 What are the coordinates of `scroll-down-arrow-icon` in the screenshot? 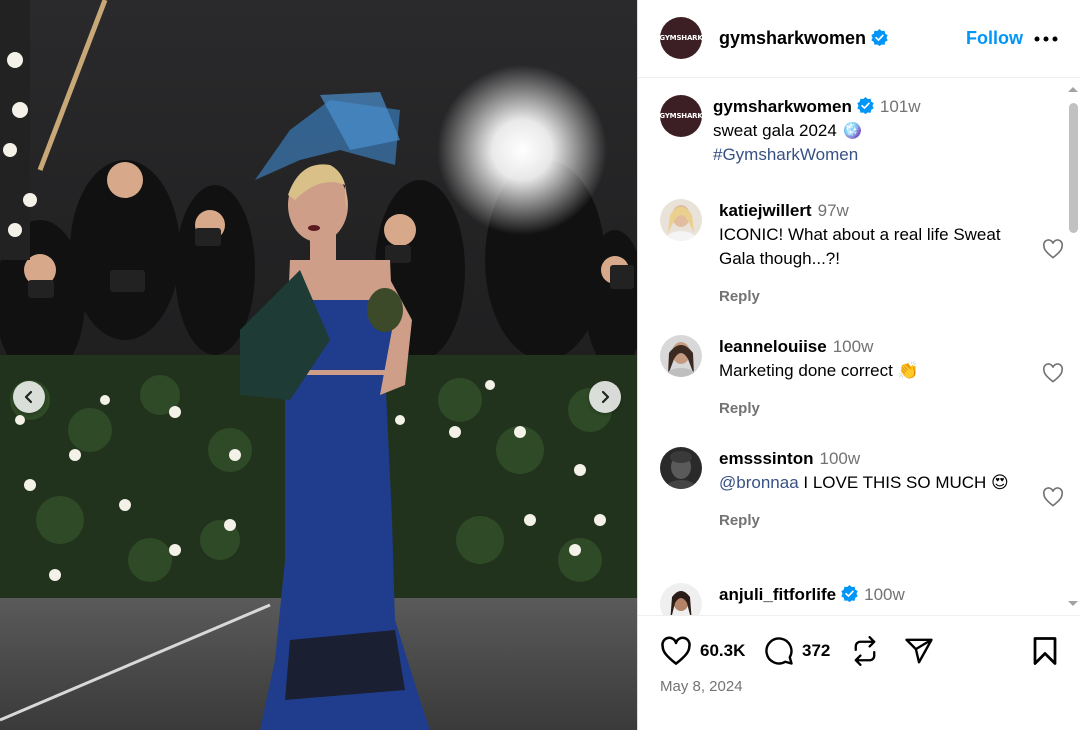 It's located at (1073, 604).